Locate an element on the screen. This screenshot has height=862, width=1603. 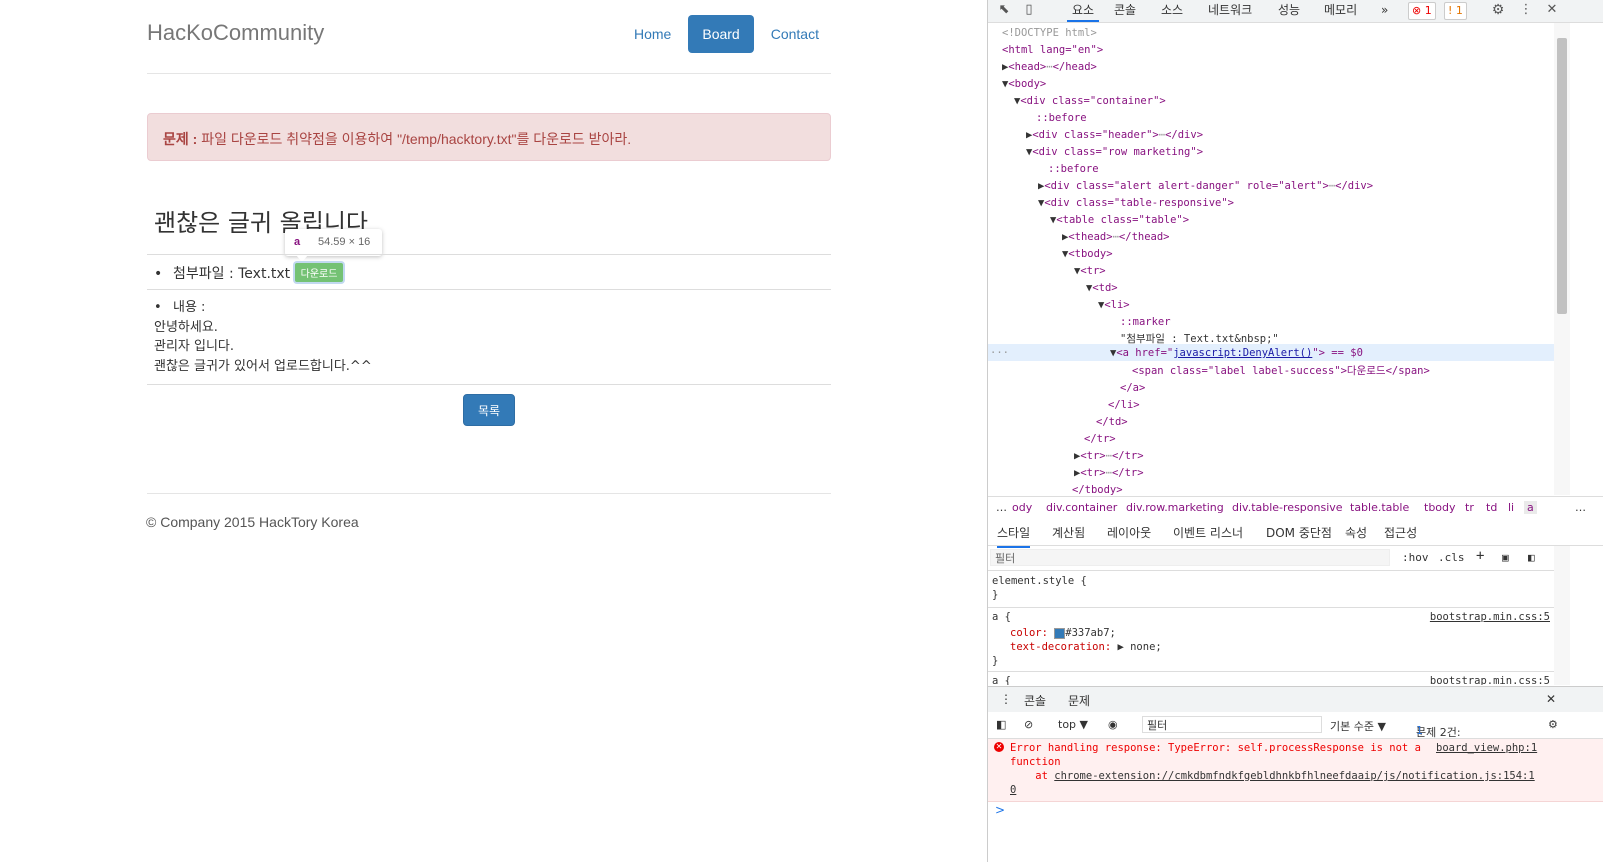
nav-contact: Contact is located at coordinates (795, 34).